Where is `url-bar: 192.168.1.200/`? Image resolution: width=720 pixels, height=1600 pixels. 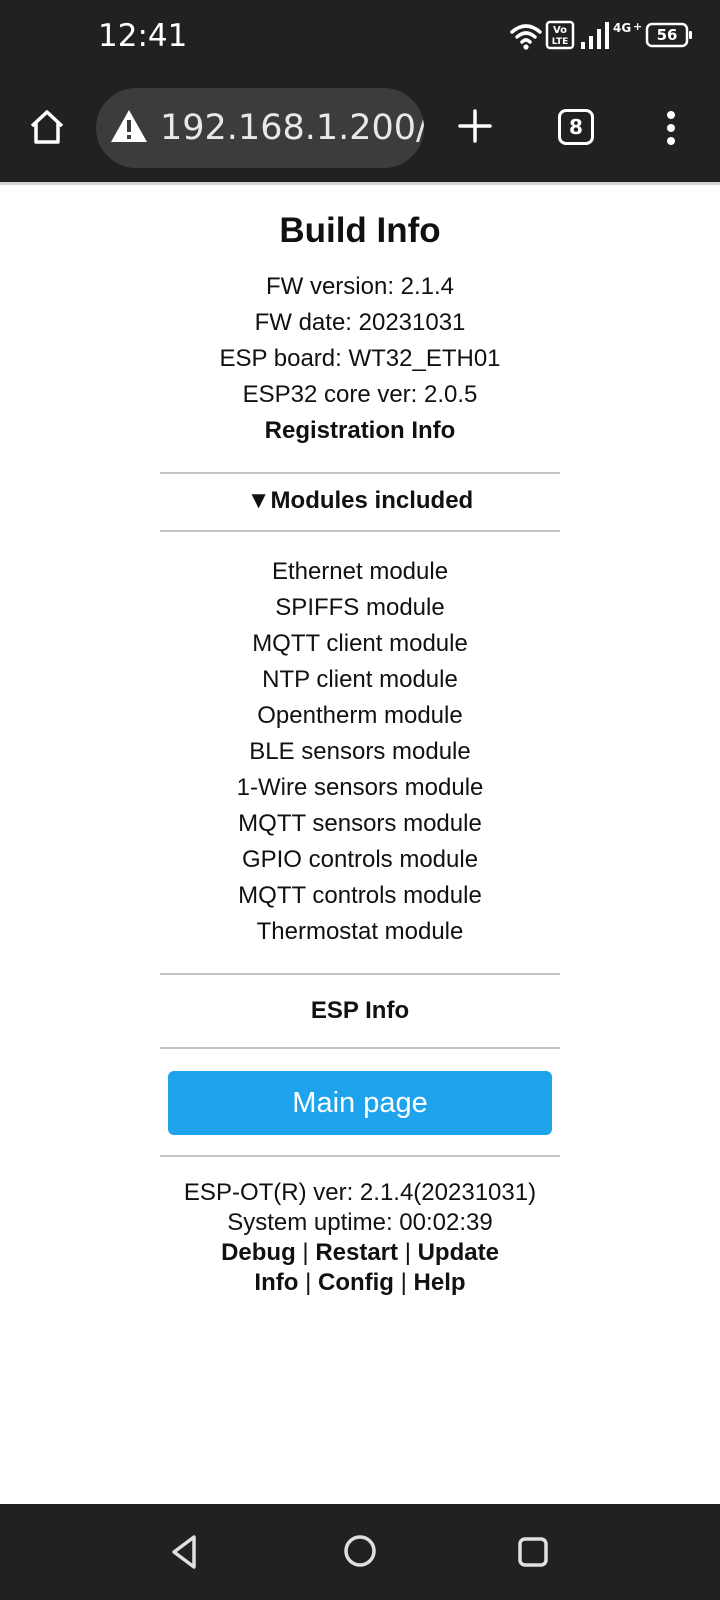
url-bar: 192.168.1.200/ is located at coordinates (260, 128).